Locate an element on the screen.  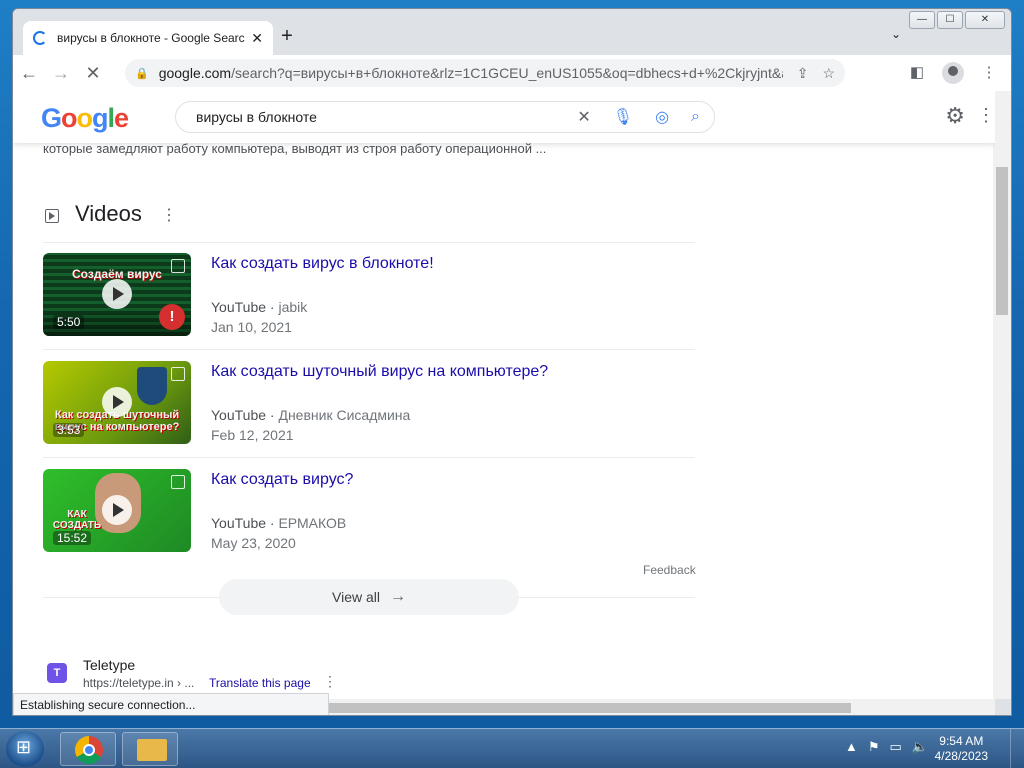
tray-expand-icon: ▲ is located at coordinates (851, 747).